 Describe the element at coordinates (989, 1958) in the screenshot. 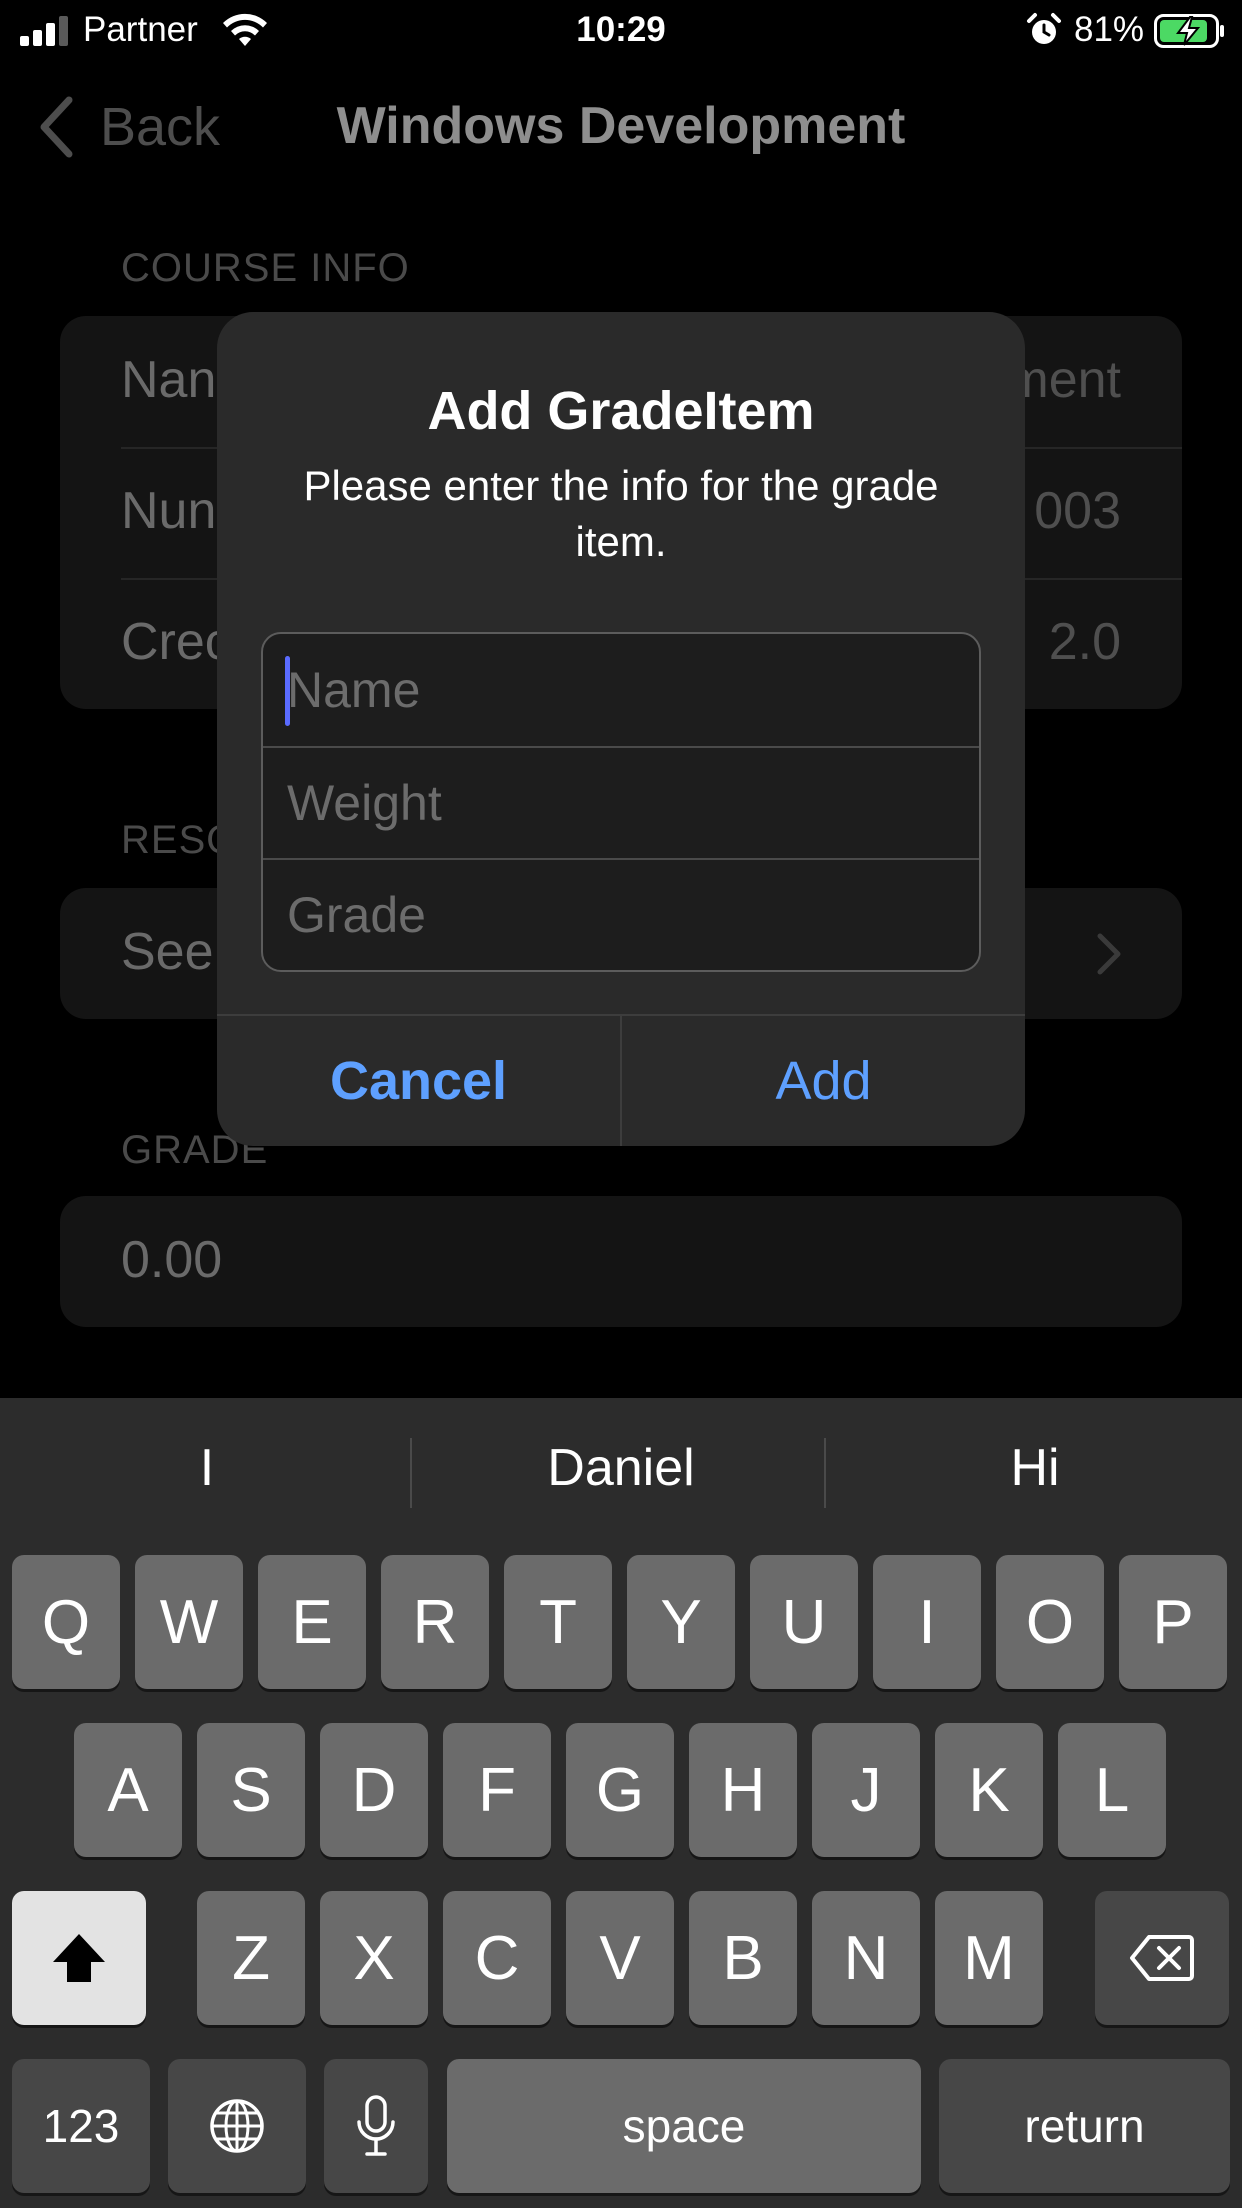

I see `key-m: M` at that location.